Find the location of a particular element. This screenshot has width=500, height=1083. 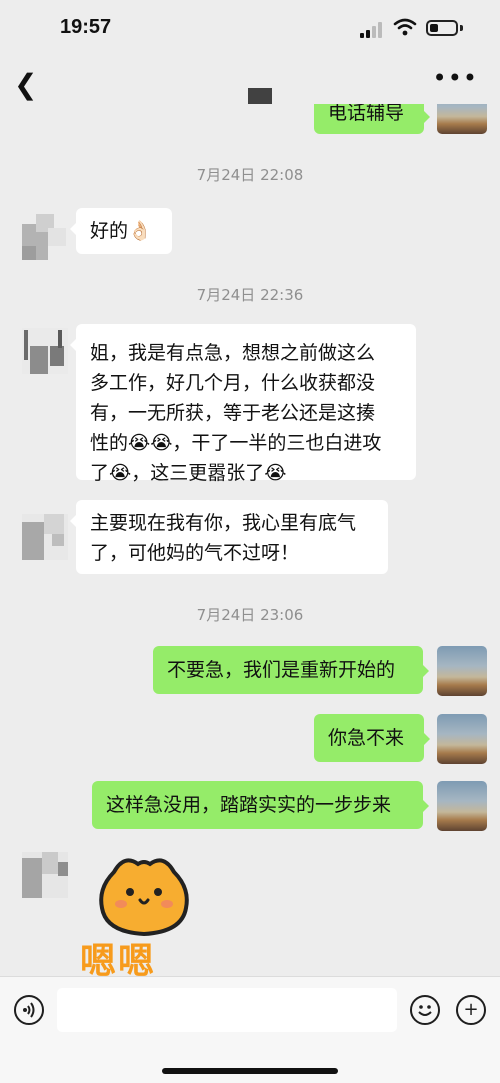

plus-icon: + is located at coordinates (471, 1010).